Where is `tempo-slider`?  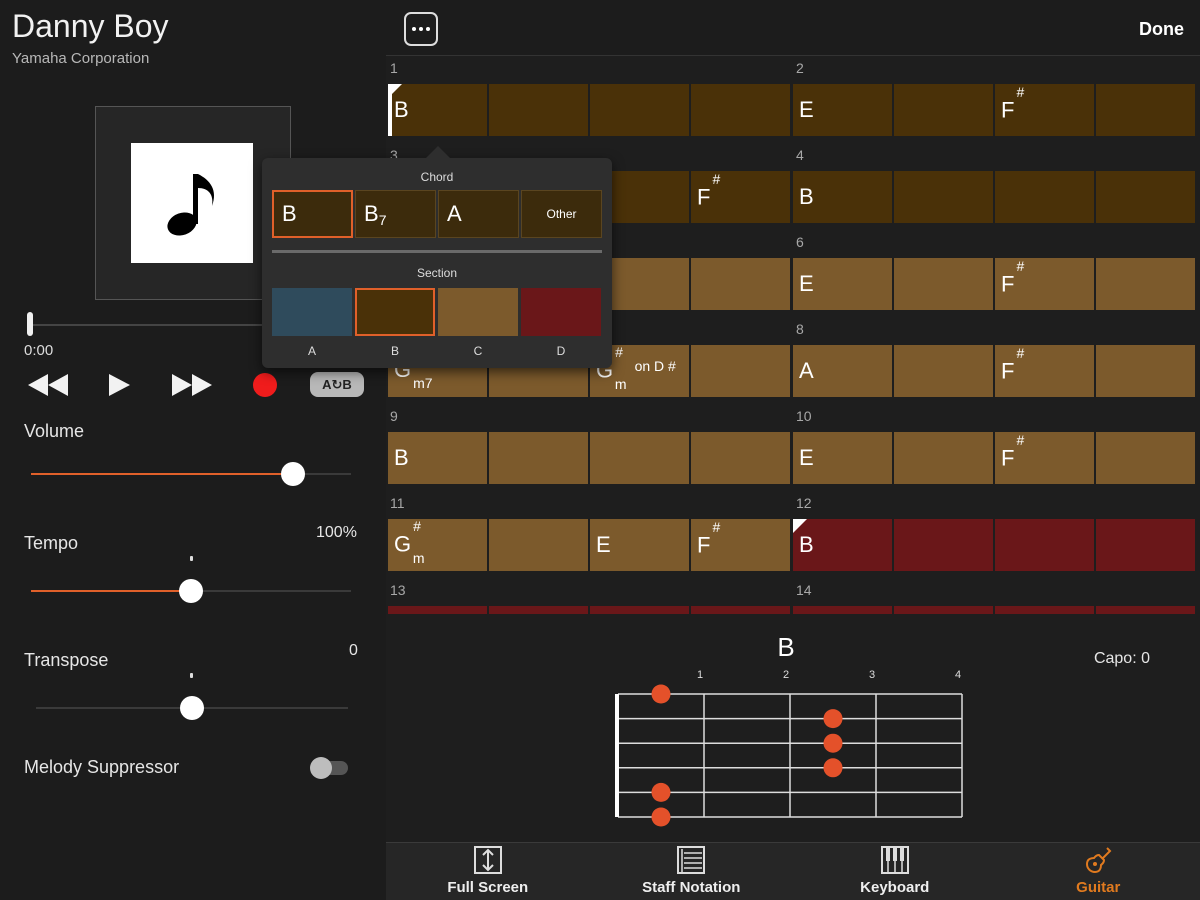
tempo-slider is located at coordinates (191, 591).